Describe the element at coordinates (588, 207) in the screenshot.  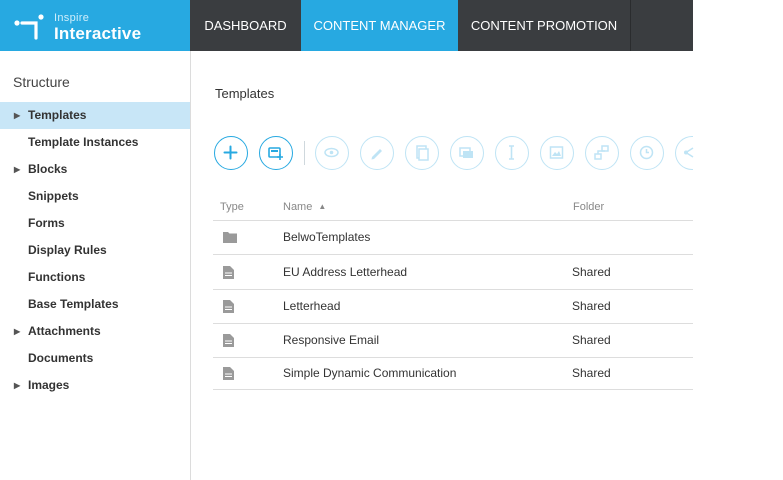
I see `column-header-folder: Folder` at that location.